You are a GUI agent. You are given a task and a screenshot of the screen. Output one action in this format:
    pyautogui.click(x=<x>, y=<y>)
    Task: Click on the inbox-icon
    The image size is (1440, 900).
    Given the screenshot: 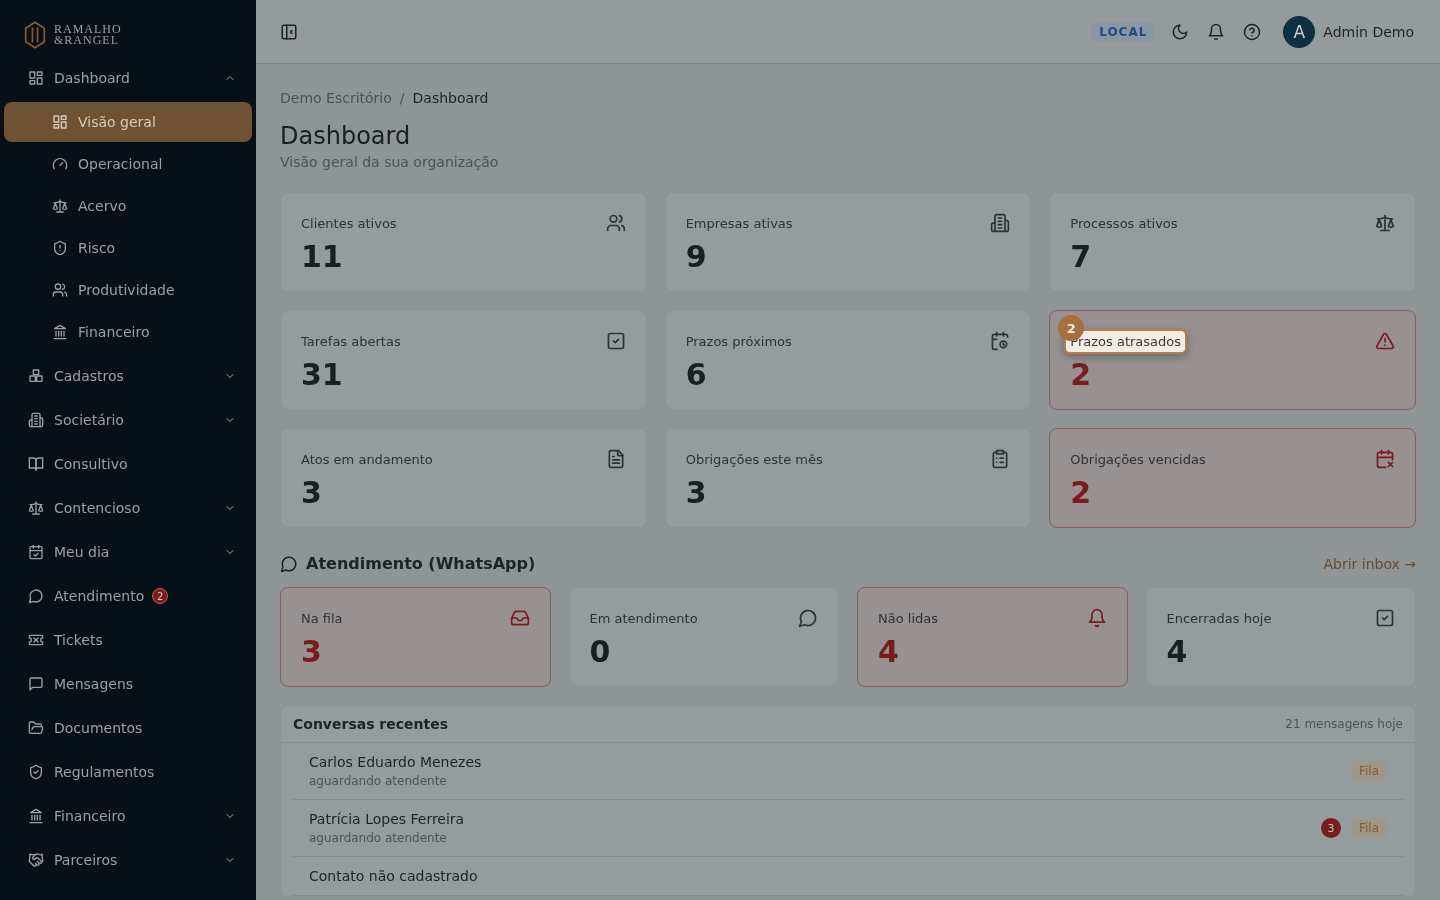 What is the action you would take?
    pyautogui.click(x=519, y=618)
    